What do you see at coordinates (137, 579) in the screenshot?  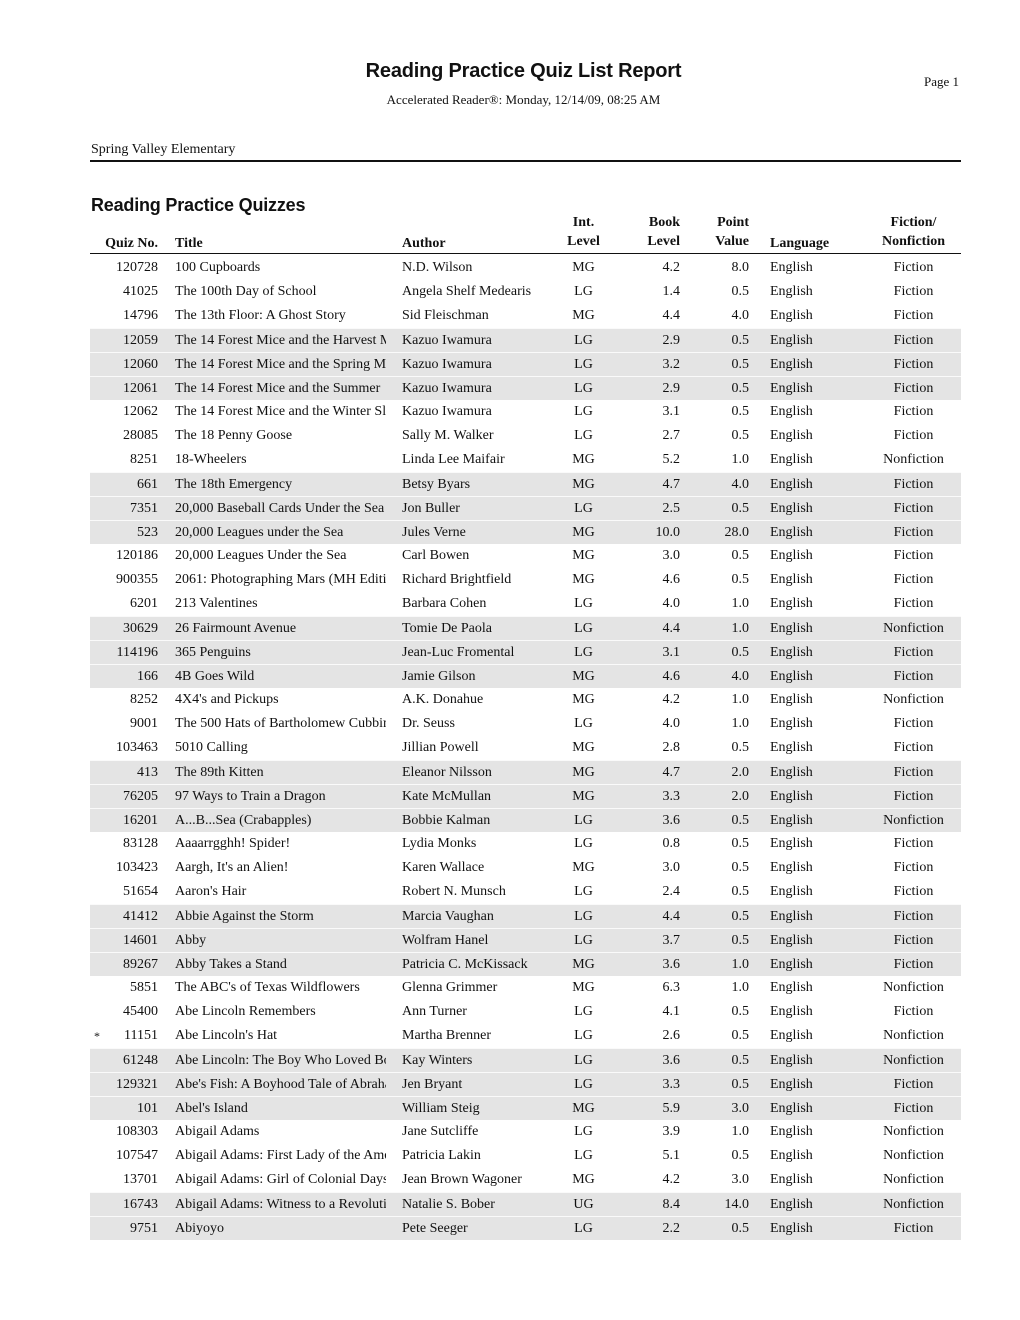 I see `quiz-number: 900355` at bounding box center [137, 579].